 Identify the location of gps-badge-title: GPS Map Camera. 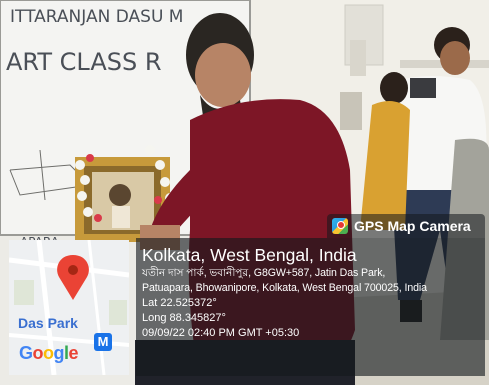
(412, 226).